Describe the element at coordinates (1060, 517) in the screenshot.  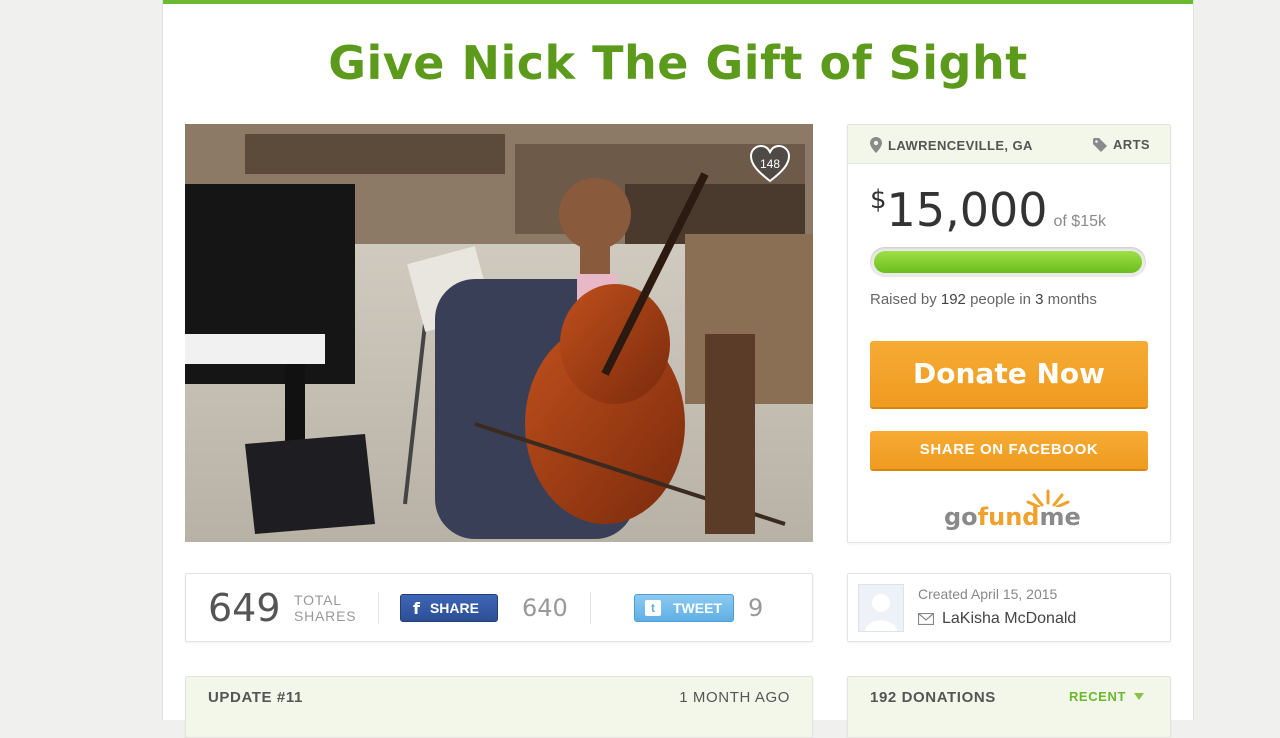
I see `logo-me: me` at that location.